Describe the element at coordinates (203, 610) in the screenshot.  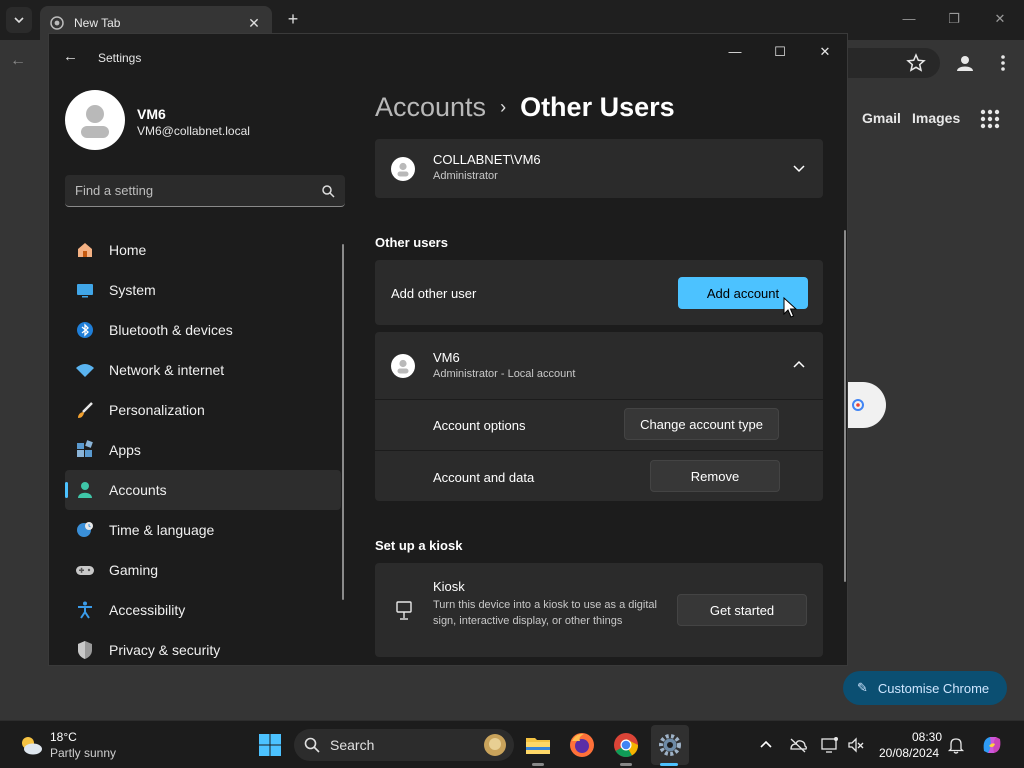
I see `sidebar-item-accessibility: Accessibility` at that location.